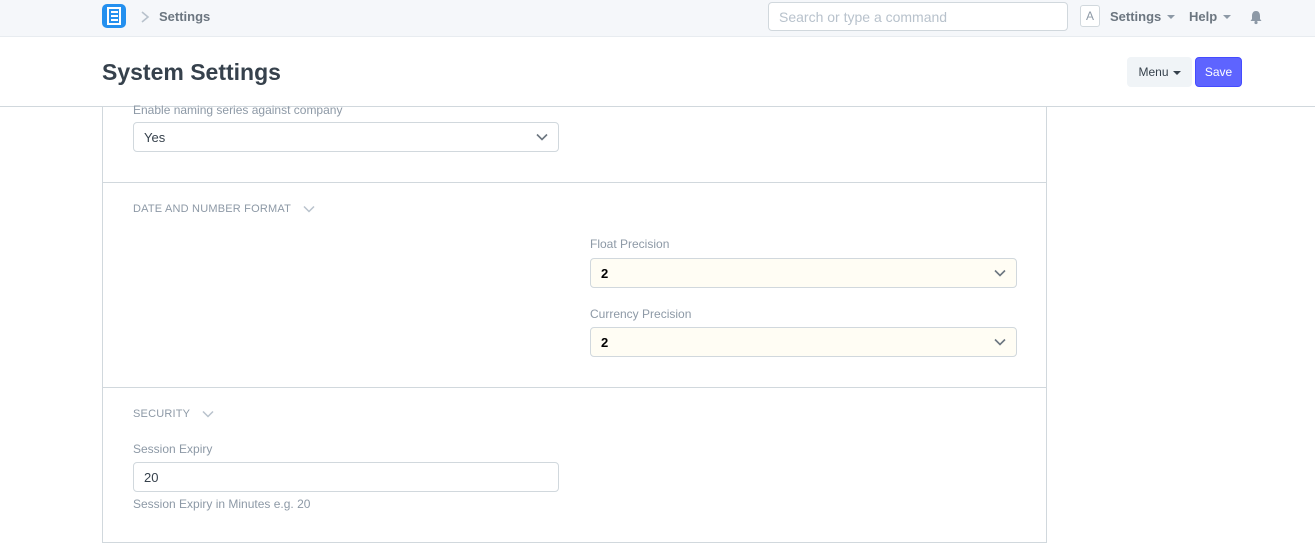 The width and height of the screenshot is (1315, 559). Describe the element at coordinates (803, 273) in the screenshot. I see `float-precision-select: 2` at that location.